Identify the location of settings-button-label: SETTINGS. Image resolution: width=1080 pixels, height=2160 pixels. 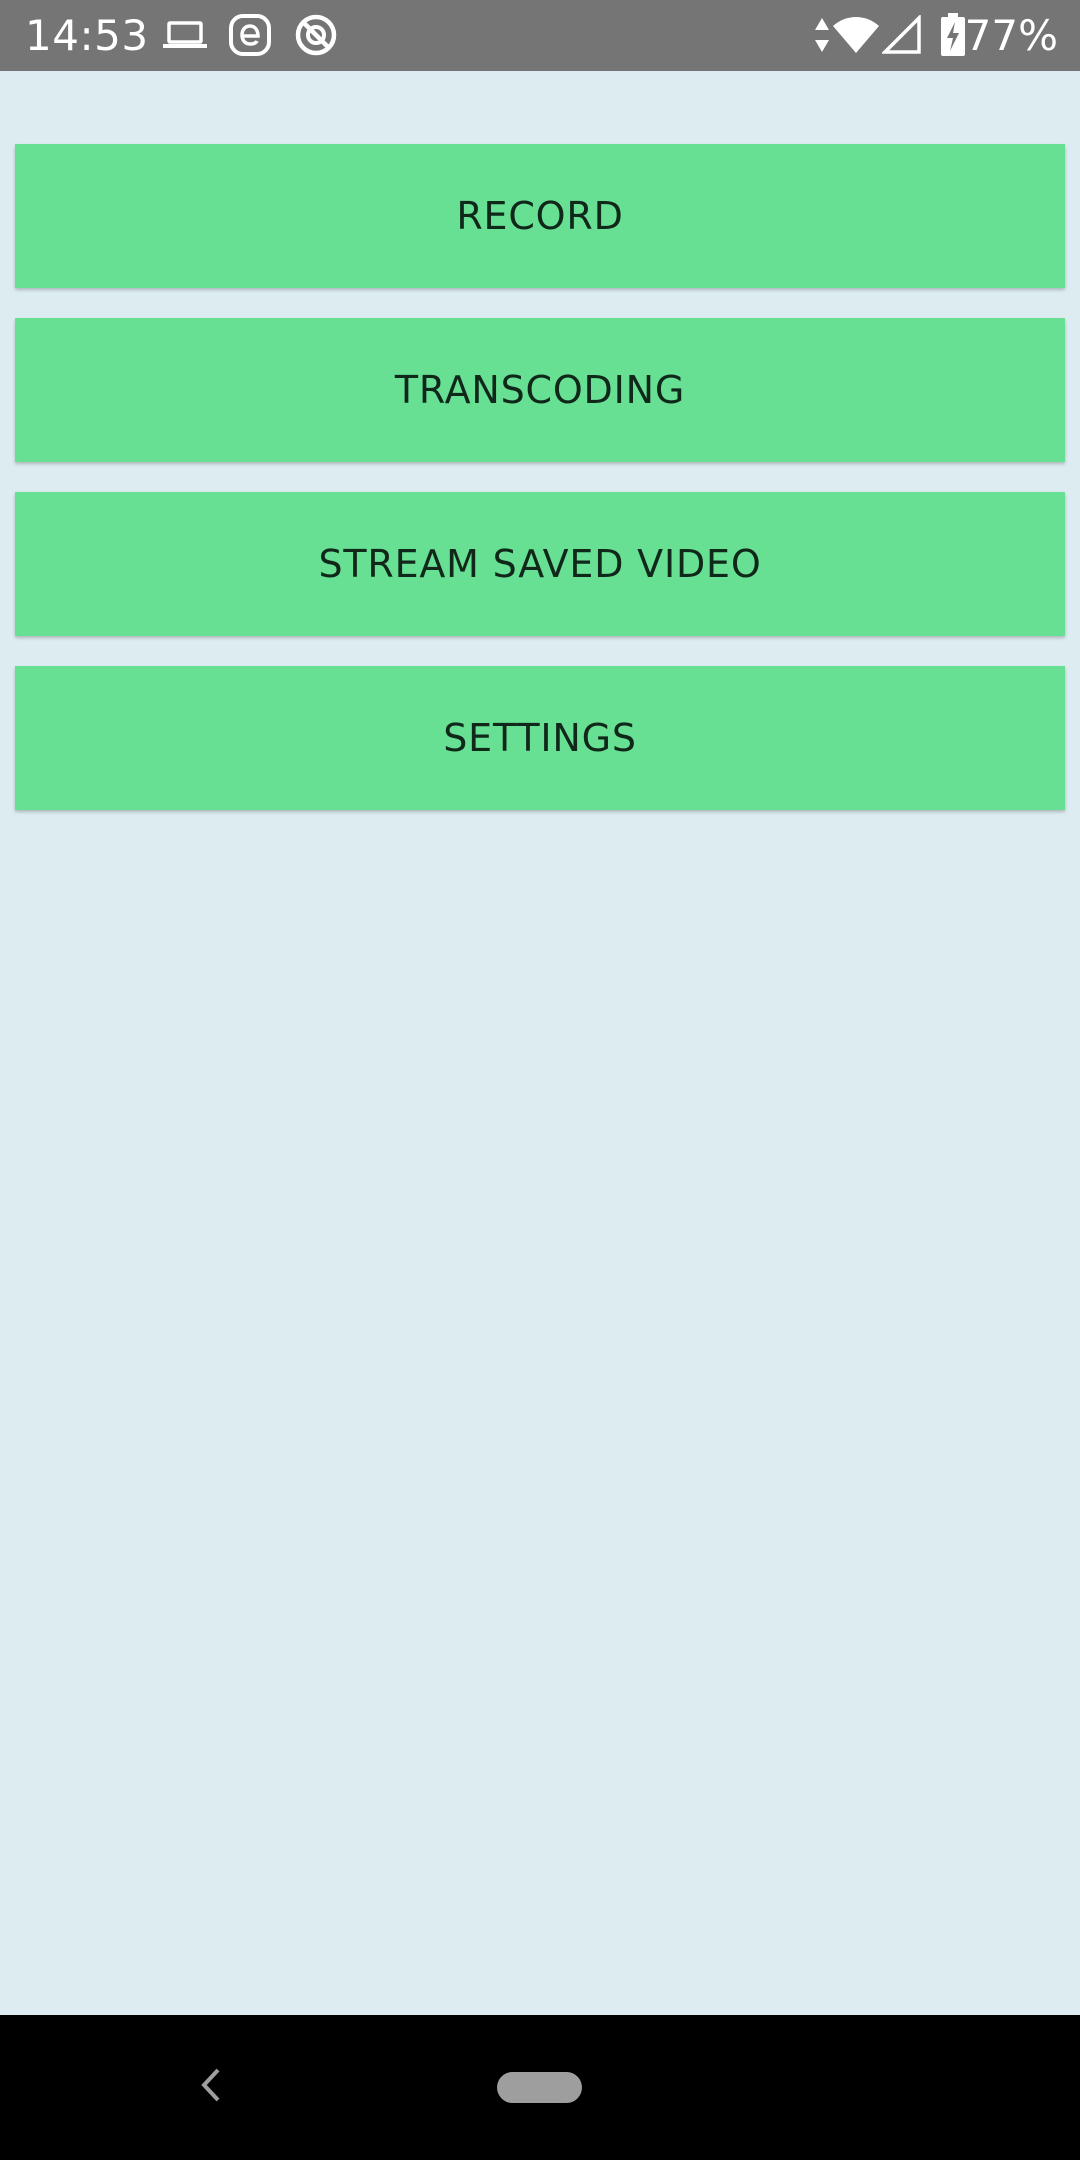
(540, 738).